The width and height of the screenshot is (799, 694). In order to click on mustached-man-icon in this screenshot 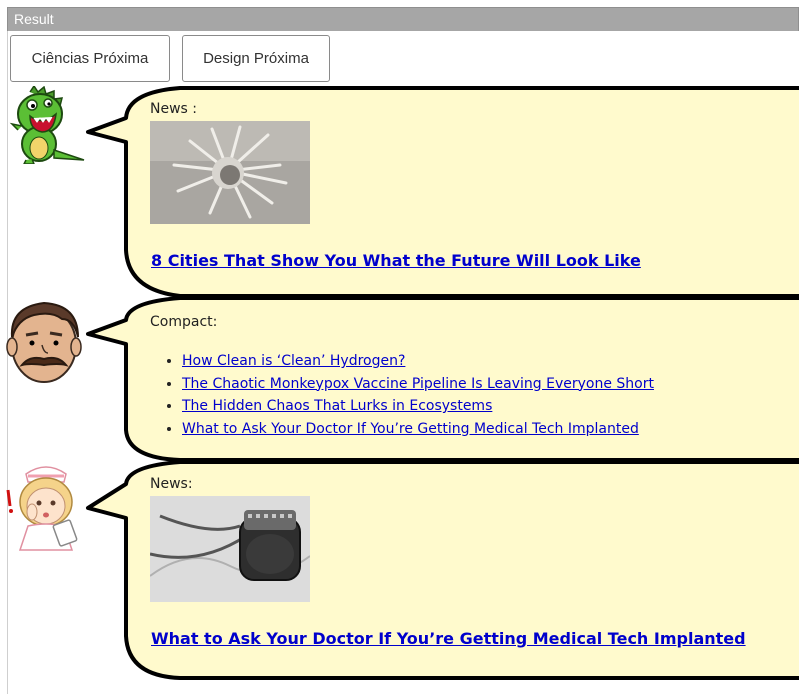, I will do `click(44, 342)`.